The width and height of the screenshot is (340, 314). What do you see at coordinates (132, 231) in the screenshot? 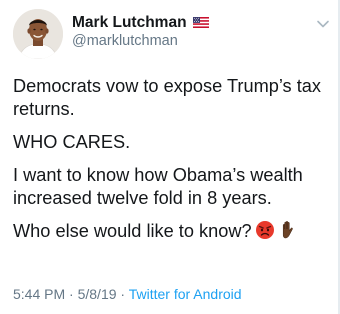
I see `tweet-paragraph: Who else would like to know?` at bounding box center [132, 231].